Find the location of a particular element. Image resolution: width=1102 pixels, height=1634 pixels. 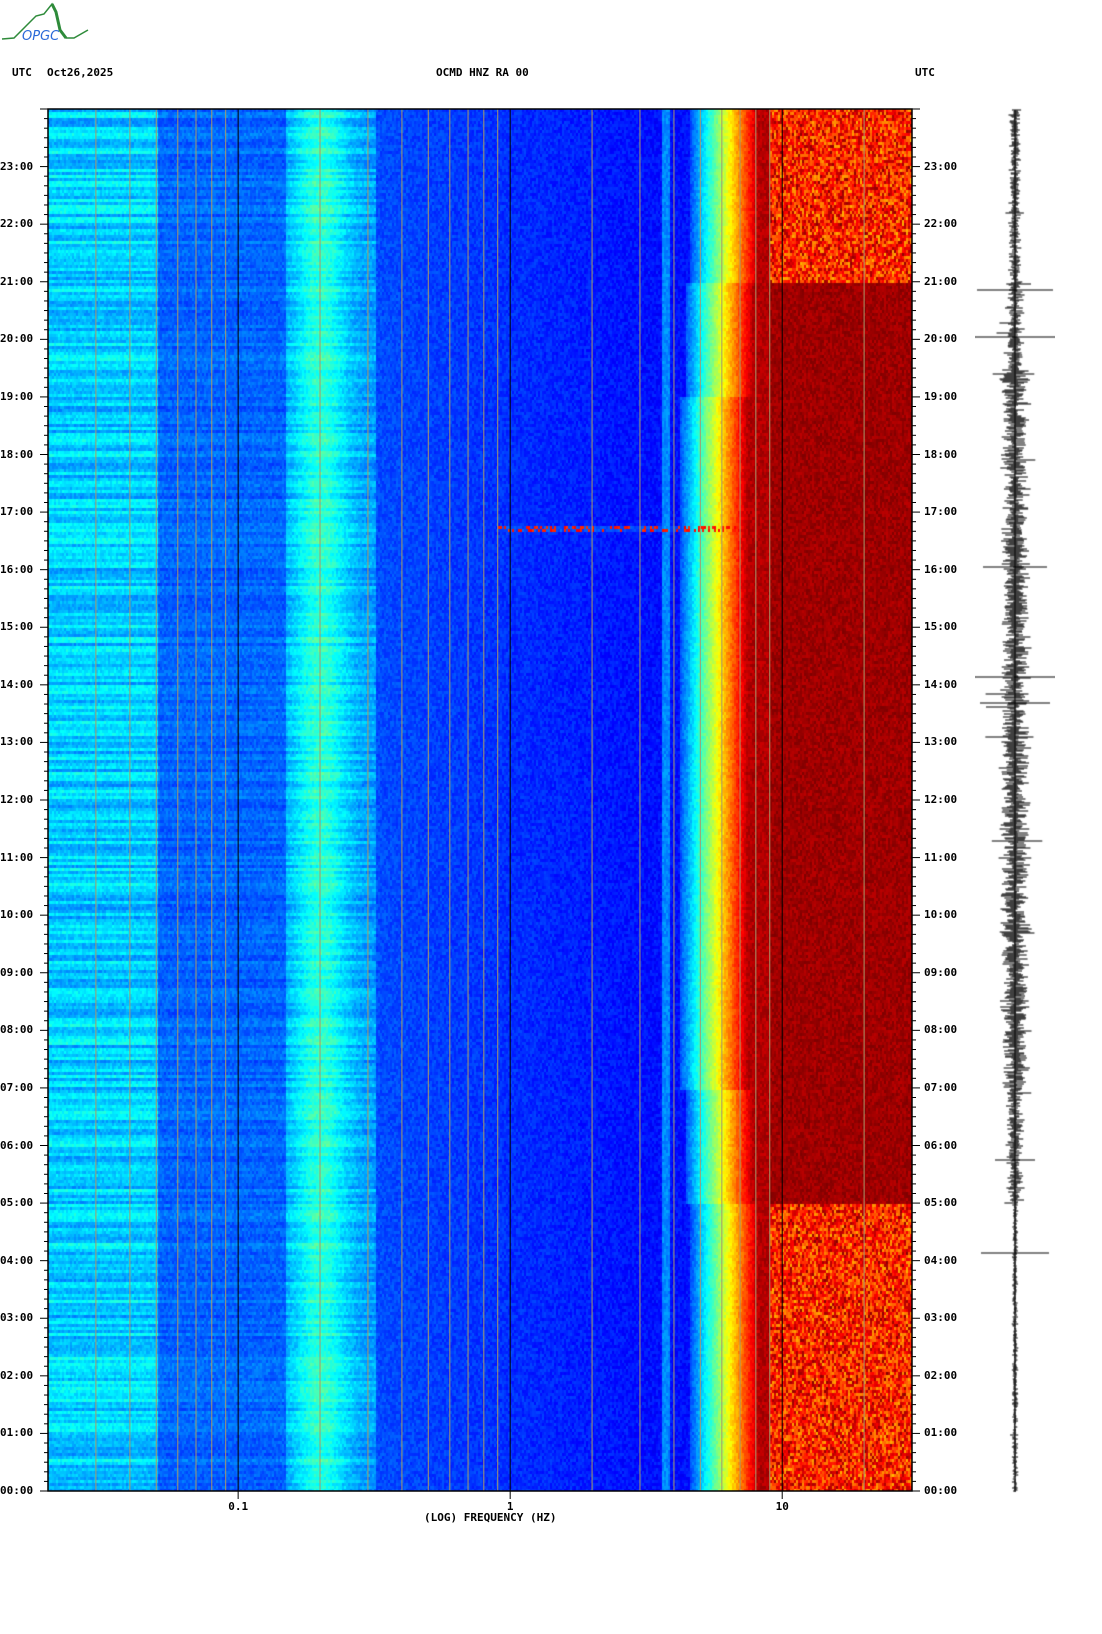

y-tick-label-right: 04:00 is located at coordinates (941, 1260).